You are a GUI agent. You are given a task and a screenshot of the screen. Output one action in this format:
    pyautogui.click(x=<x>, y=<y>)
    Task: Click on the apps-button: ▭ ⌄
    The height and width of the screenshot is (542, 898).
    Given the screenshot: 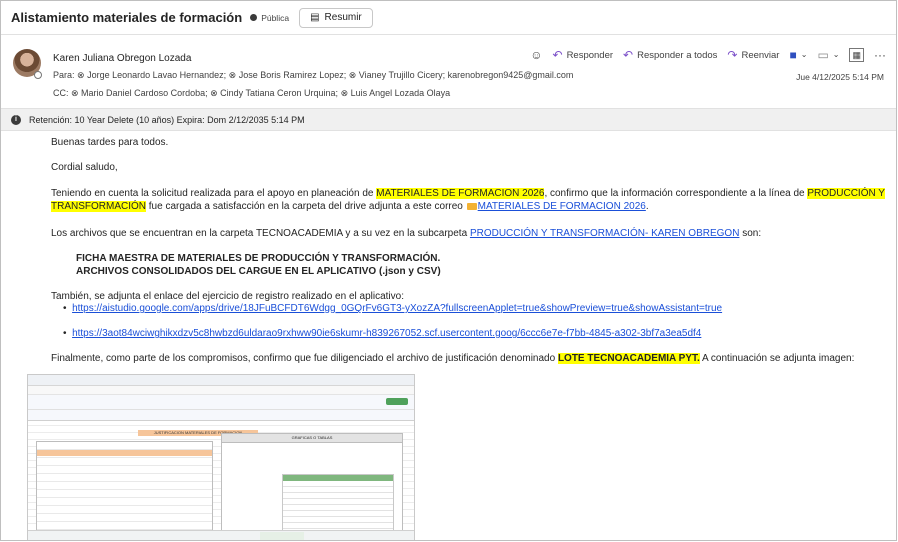 What is the action you would take?
    pyautogui.click(x=828, y=55)
    